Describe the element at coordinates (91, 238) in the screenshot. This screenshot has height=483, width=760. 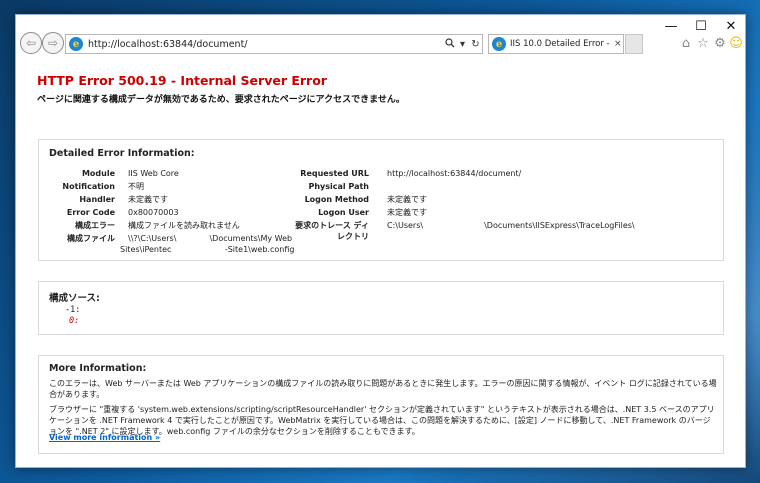
I see `config-file-label: 構成ファイル` at that location.